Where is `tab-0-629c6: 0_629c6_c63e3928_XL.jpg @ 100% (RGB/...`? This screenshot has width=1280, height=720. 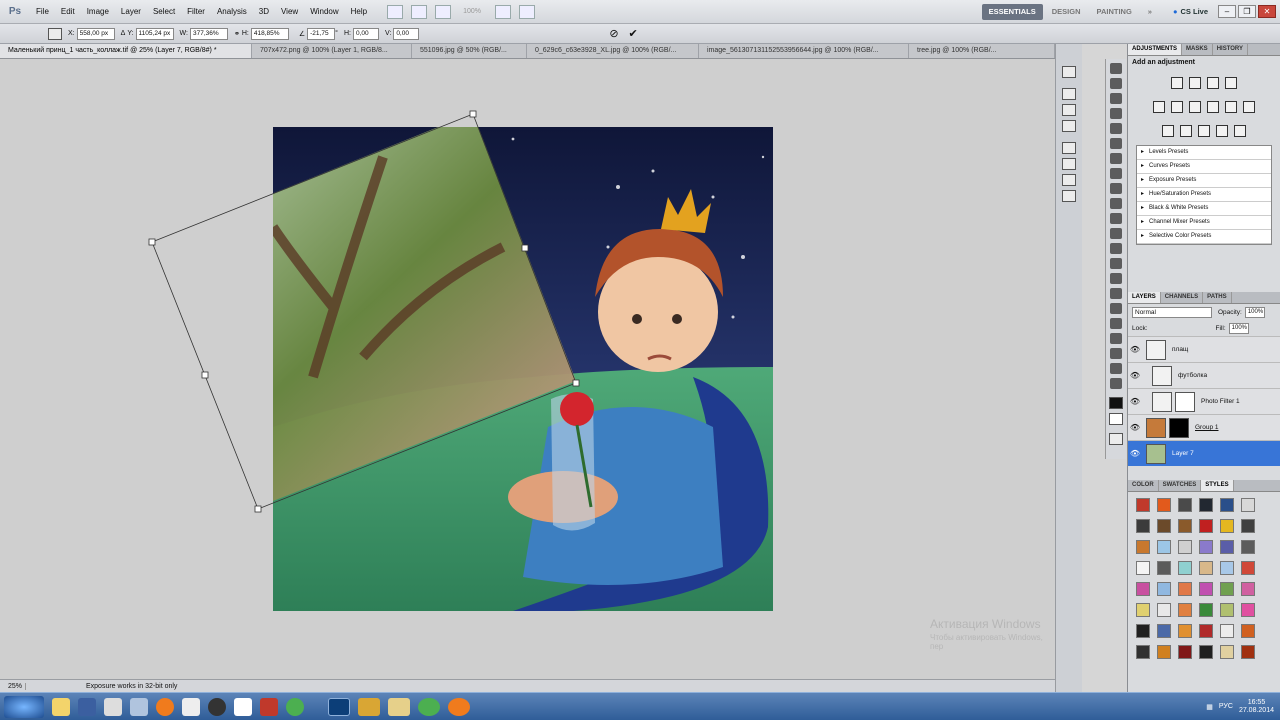
tab-0-629c6: 0_629c6_c63e3928_XL.jpg @ 100% (RGB/... is located at coordinates (613, 51).